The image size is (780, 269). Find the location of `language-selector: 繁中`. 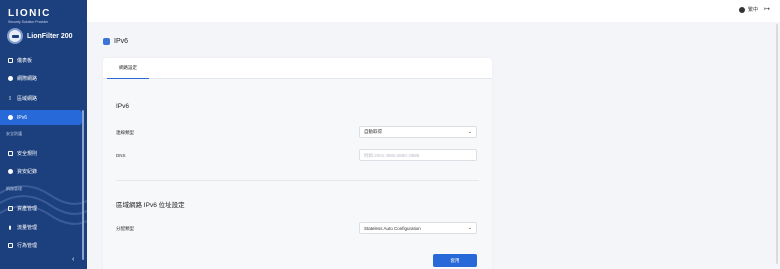

language-selector: 繁中 is located at coordinates (748, 9).